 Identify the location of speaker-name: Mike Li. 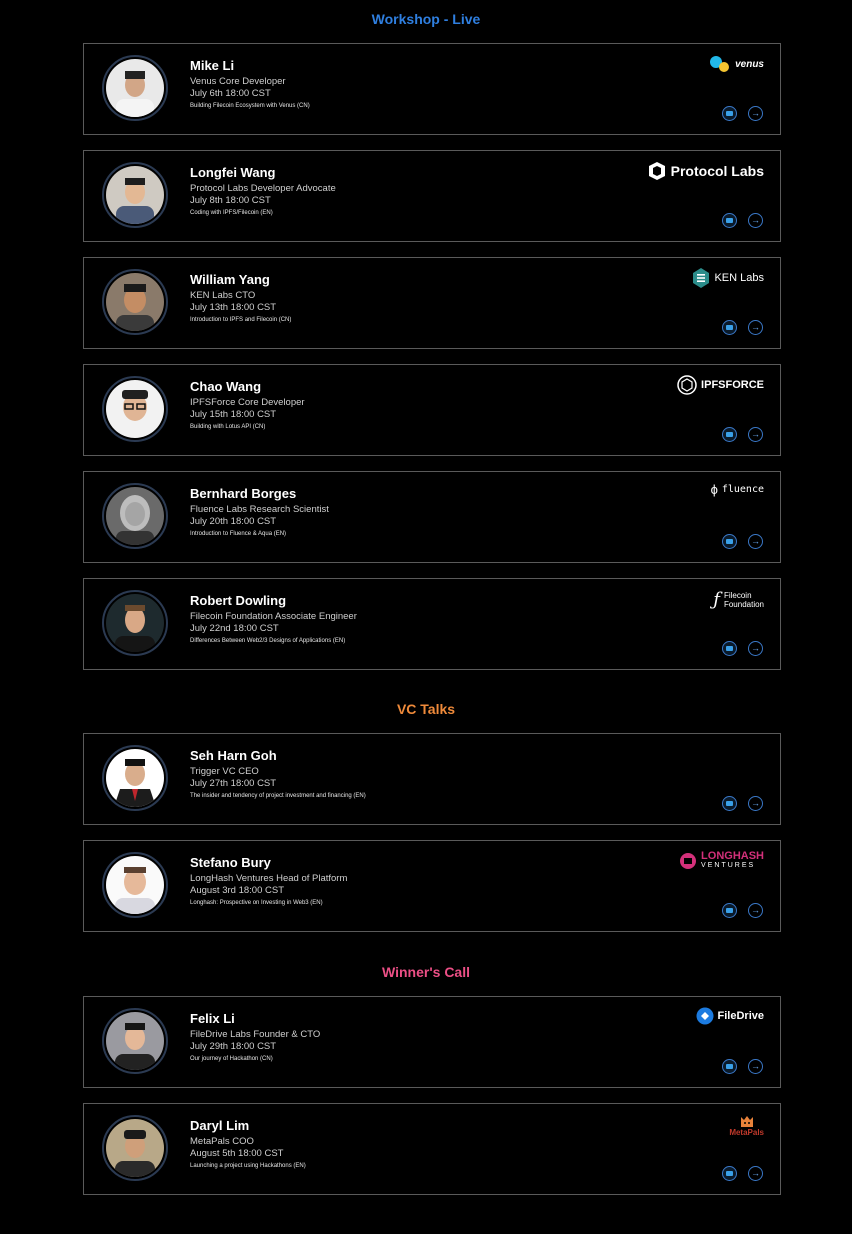
(212, 65).